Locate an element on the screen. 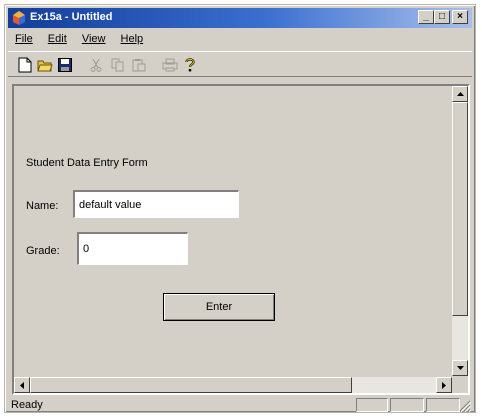 The image size is (482, 417). vertical-scrollbar is located at coordinates (460, 231).